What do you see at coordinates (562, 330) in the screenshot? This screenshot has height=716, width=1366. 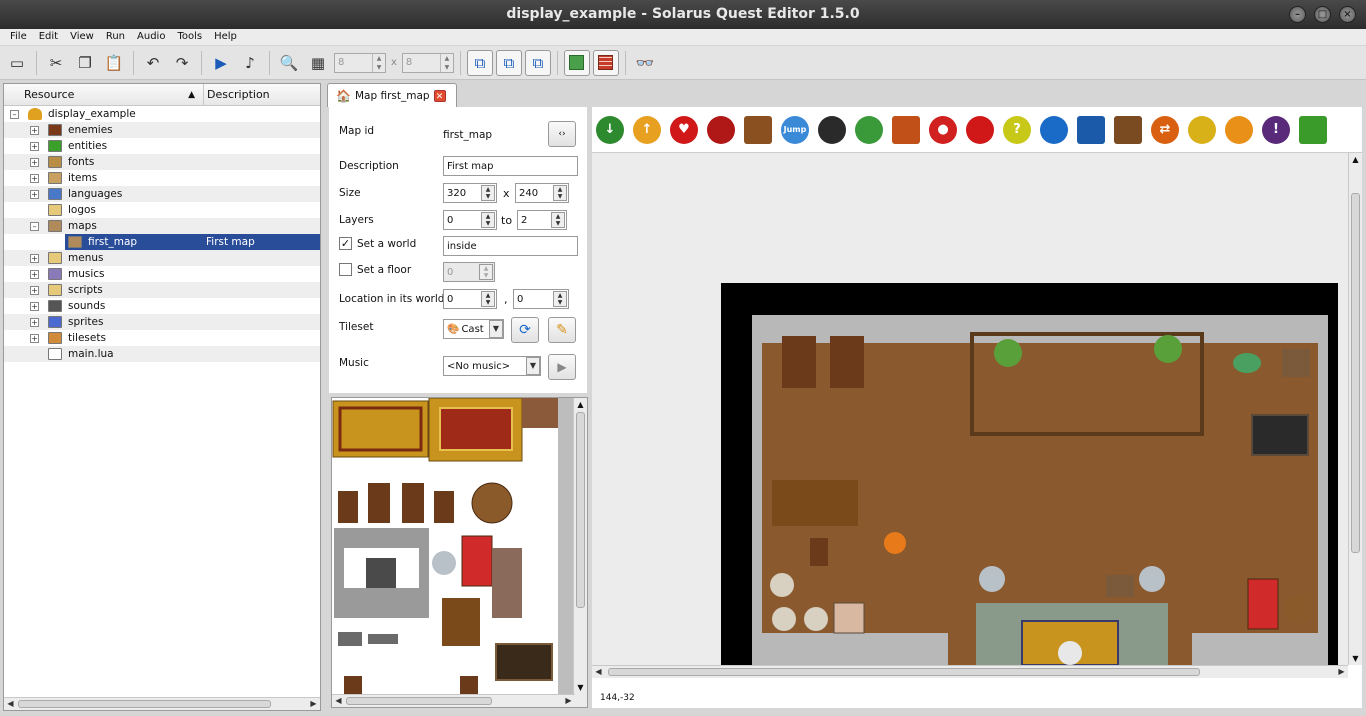 I see `edit-tileset-button: ✎` at bounding box center [562, 330].